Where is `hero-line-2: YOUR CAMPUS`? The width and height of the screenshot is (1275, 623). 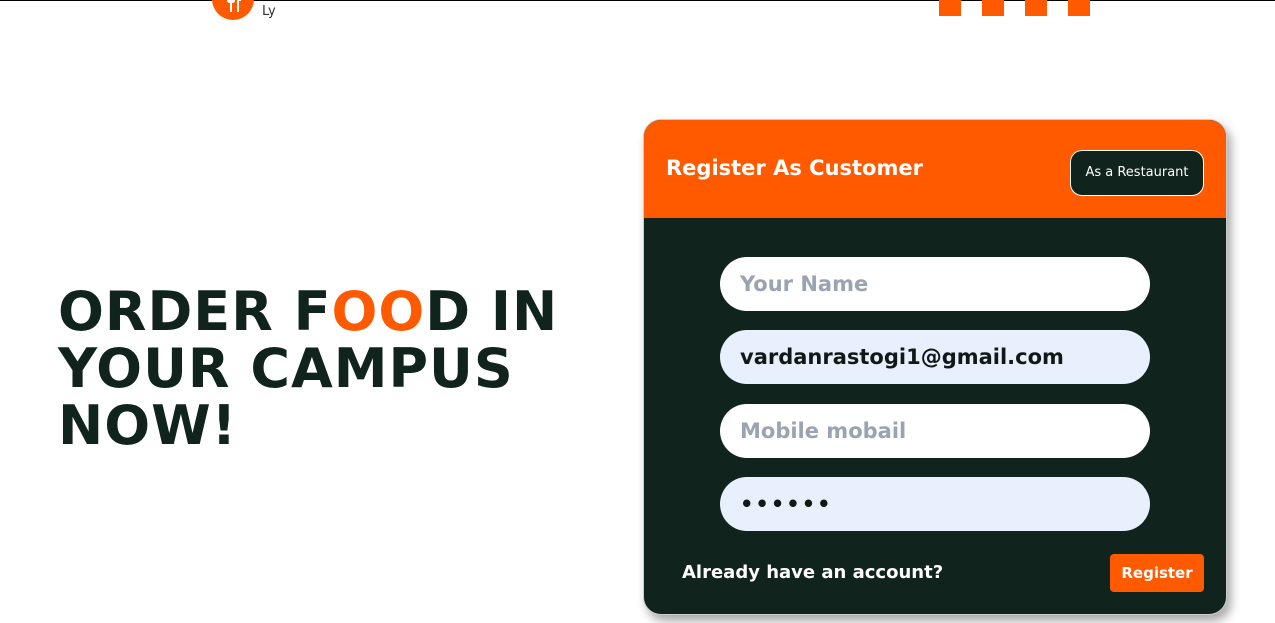
hero-line-2: YOUR CAMPUS is located at coordinates (286, 368).